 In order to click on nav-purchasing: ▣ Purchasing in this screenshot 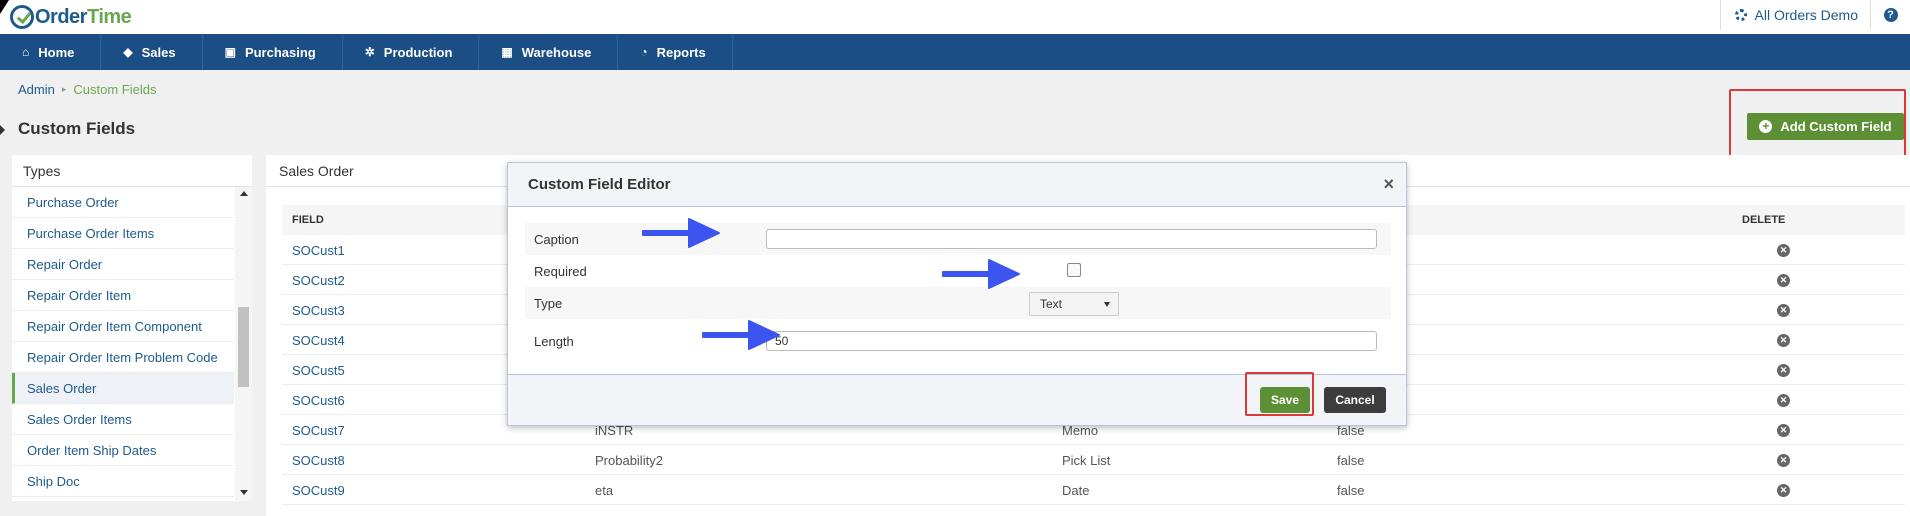, I will do `click(273, 52)`.